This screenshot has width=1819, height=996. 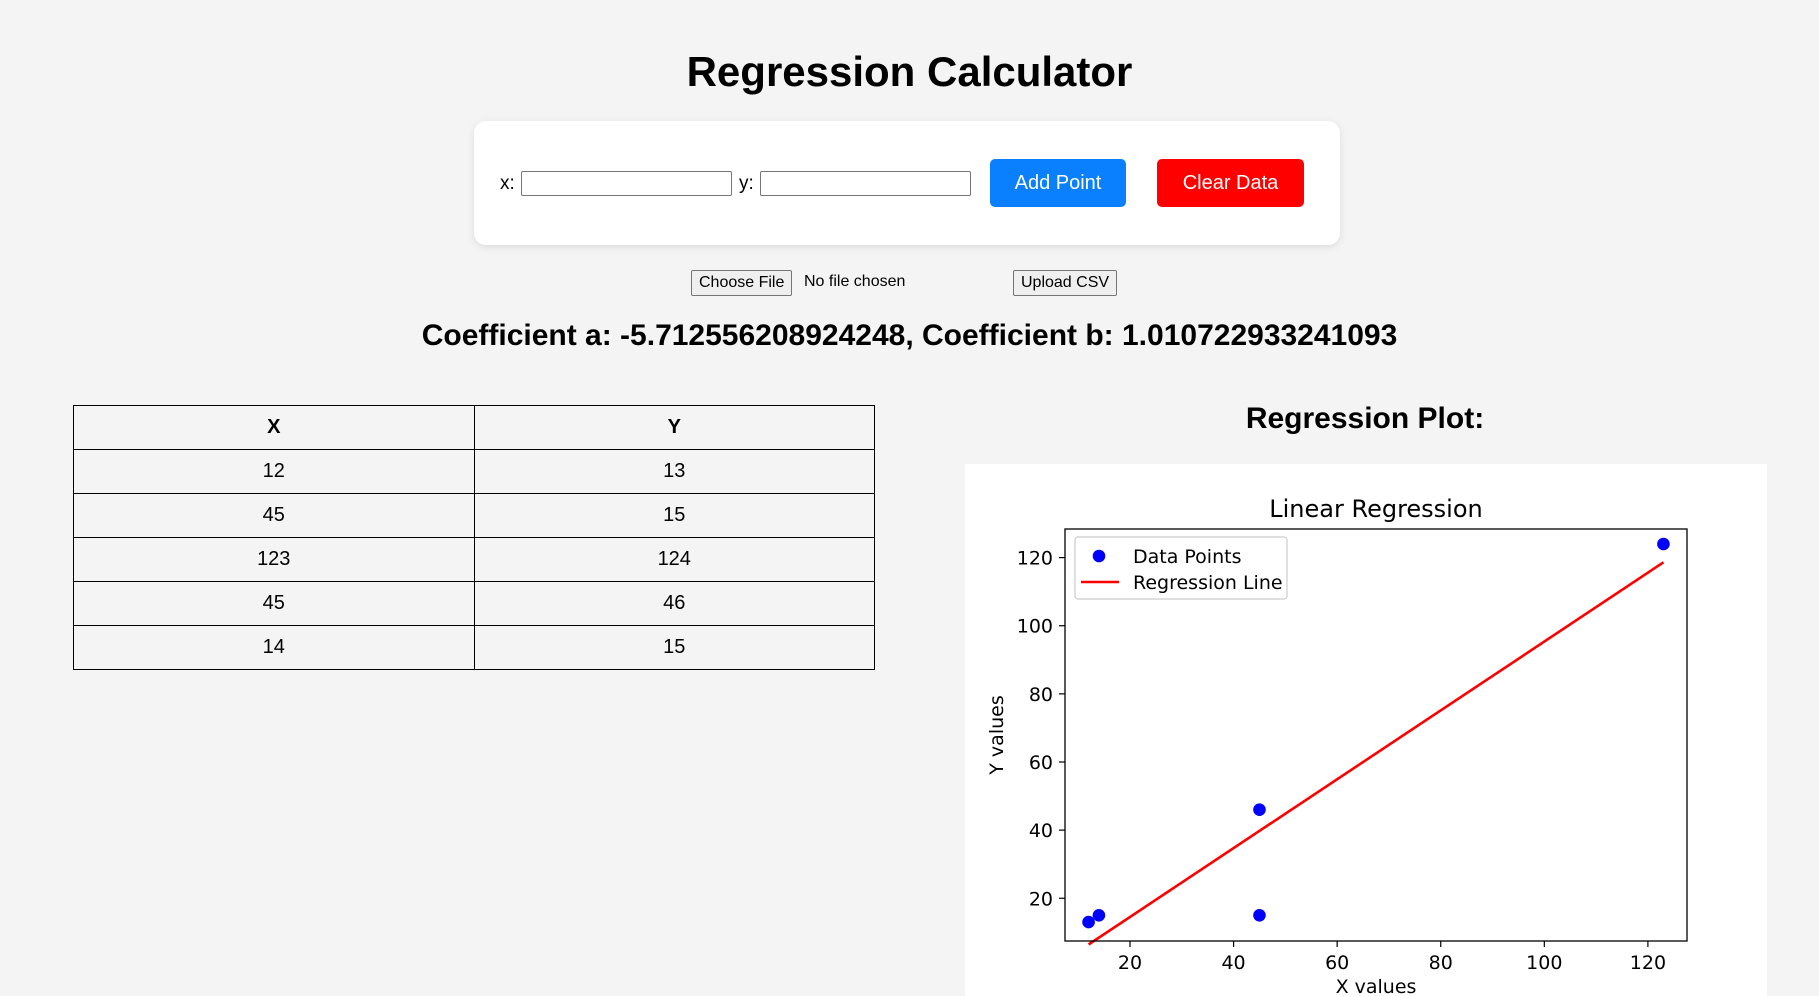 I want to click on legend-marker-points, so click(x=1099, y=556).